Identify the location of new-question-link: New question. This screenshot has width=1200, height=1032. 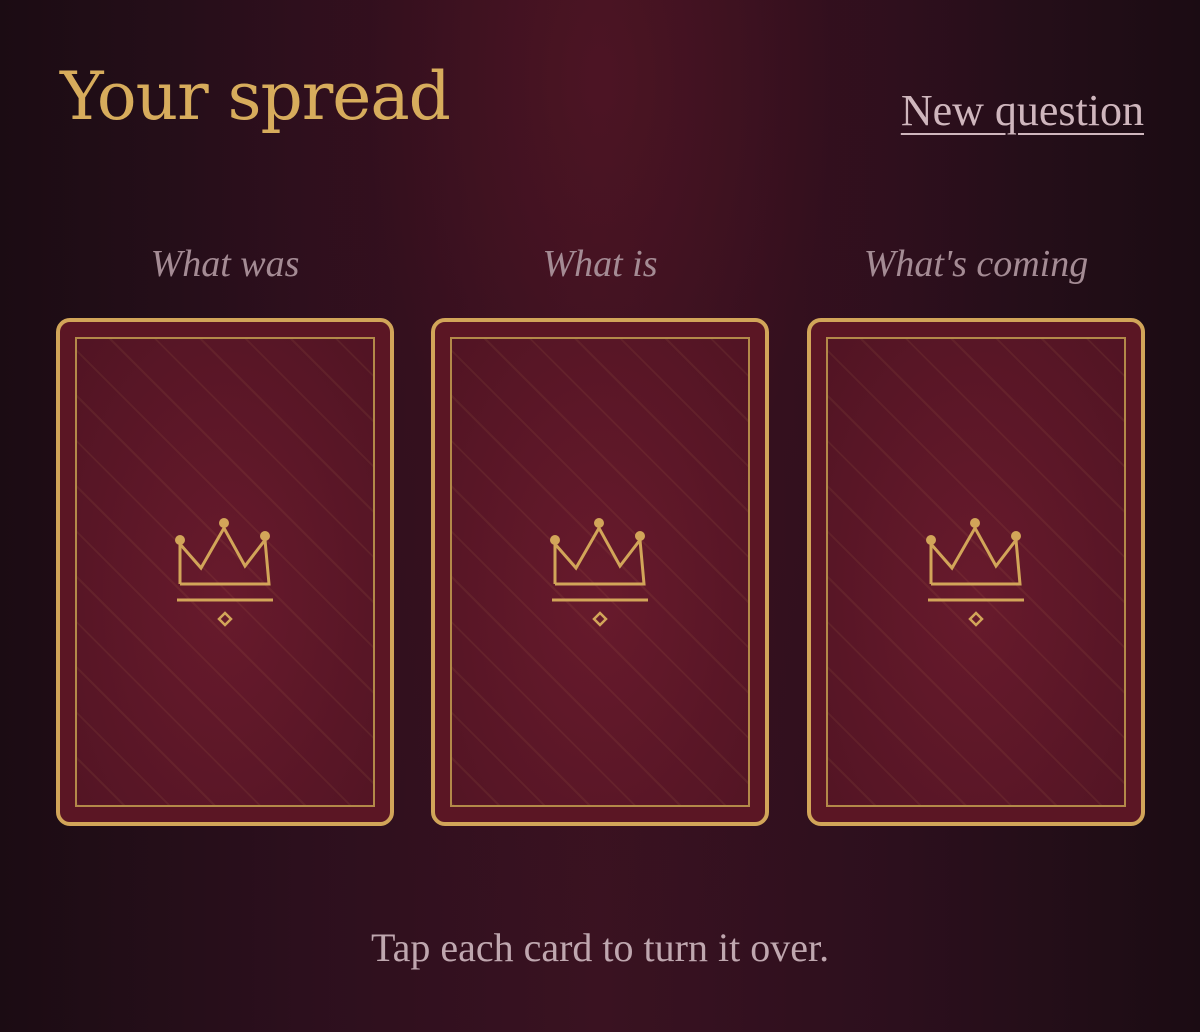
(1022, 111).